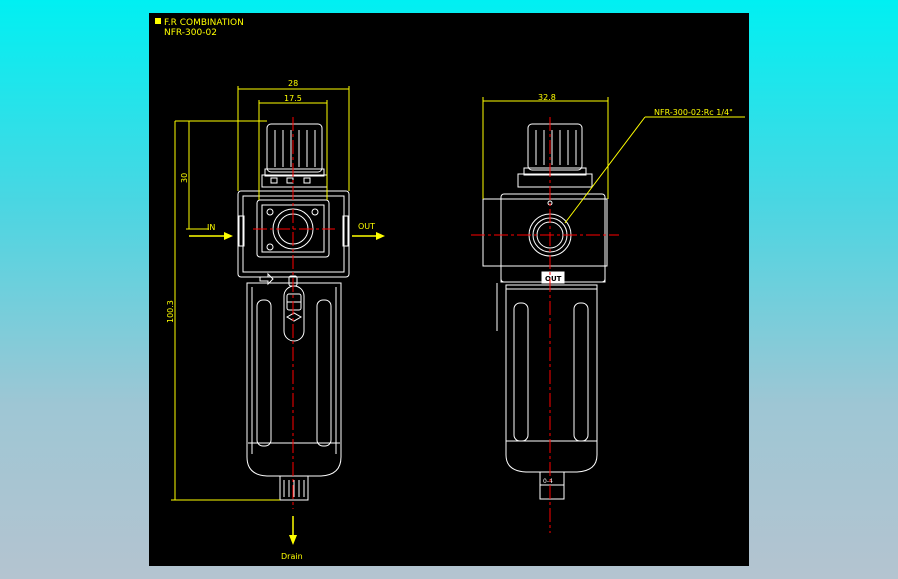  Describe the element at coordinates (294, 155) in the screenshot. I see `regulator-knob` at that location.